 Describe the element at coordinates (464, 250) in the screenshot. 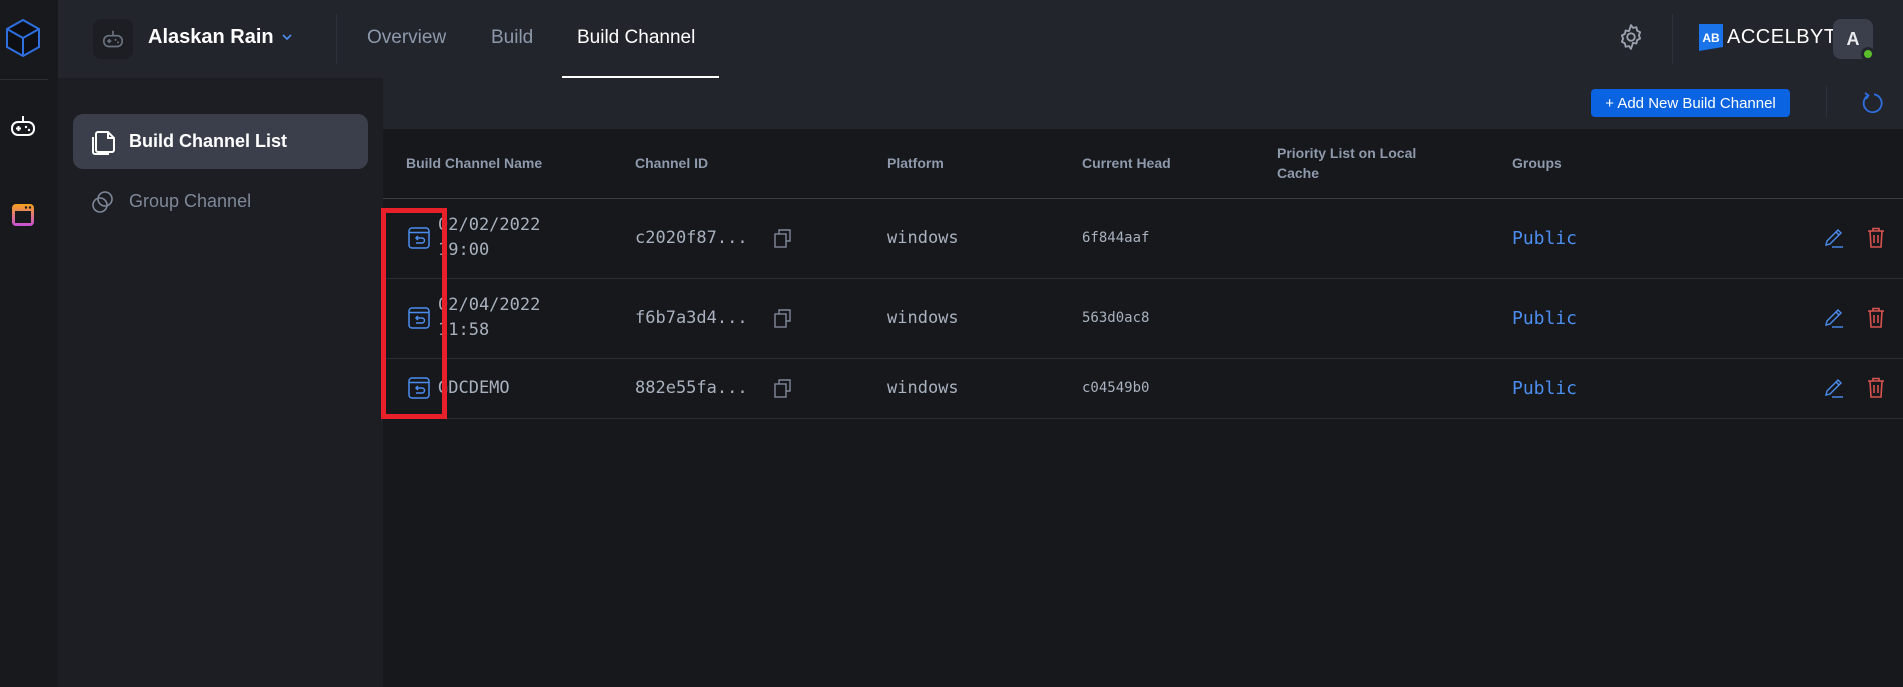

I see `build-channel-name-time: 19:00` at that location.